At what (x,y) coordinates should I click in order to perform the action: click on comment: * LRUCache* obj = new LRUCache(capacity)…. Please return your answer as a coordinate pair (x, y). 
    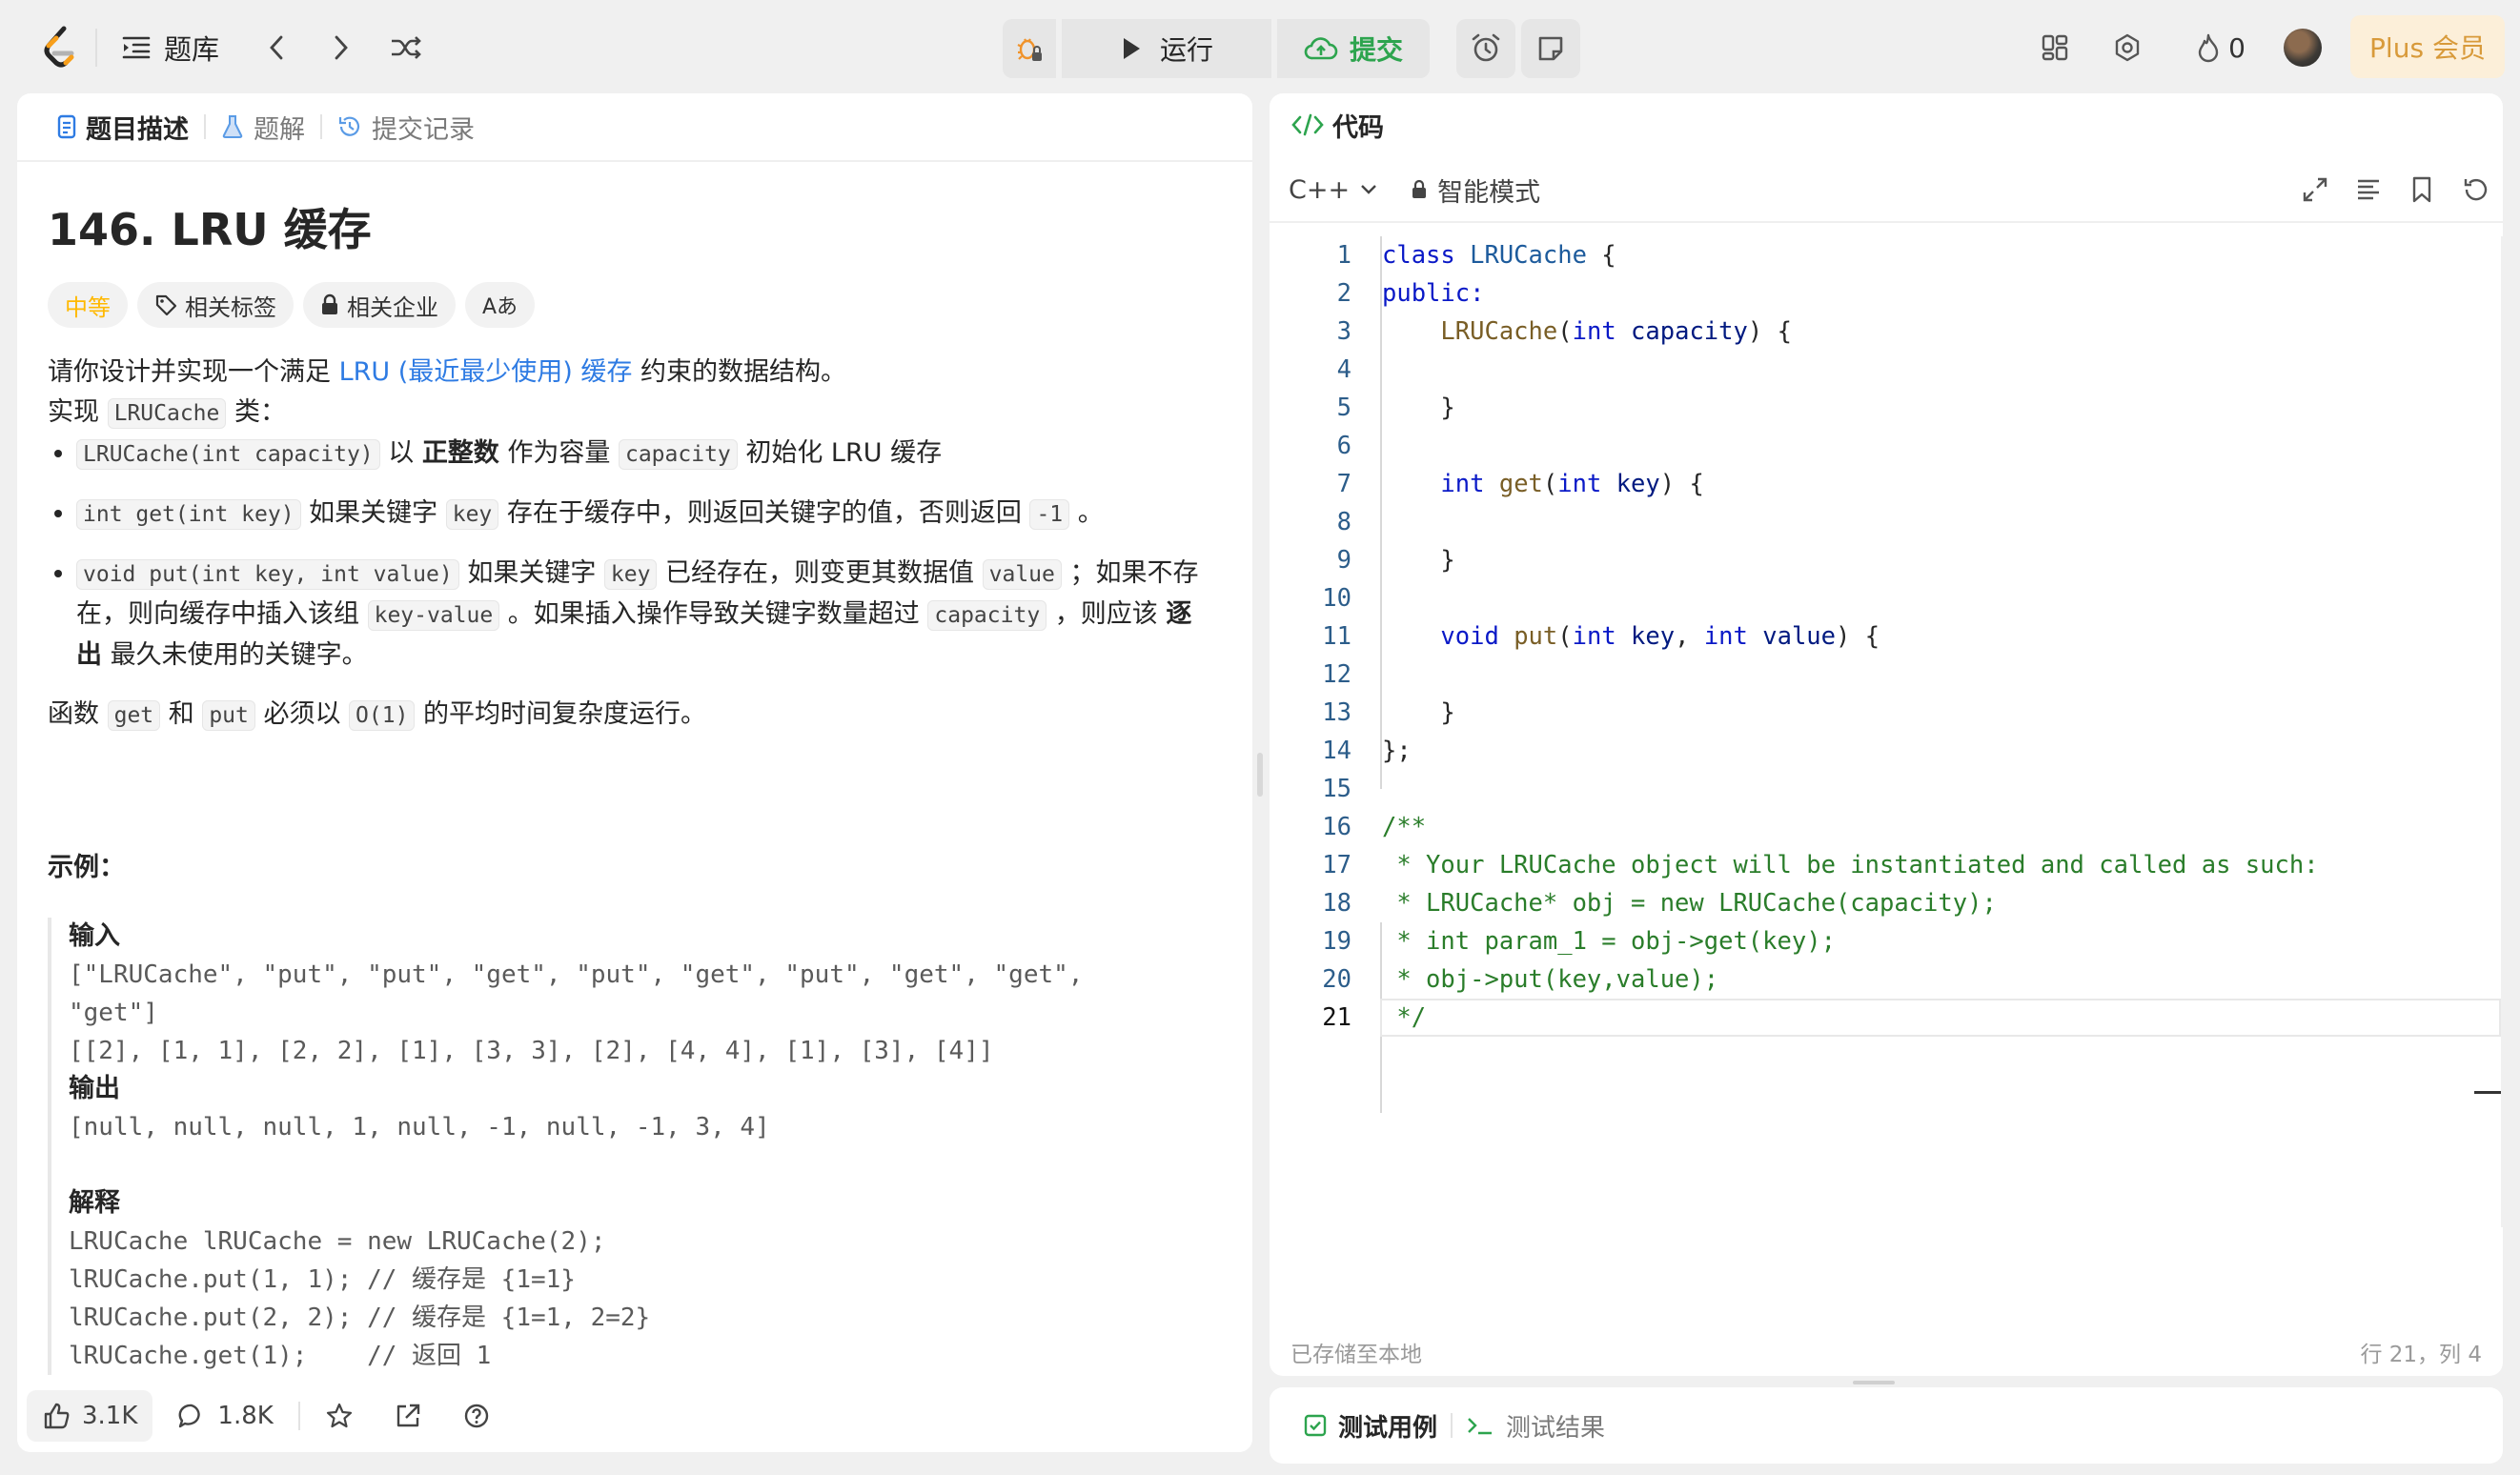
    Looking at the image, I should click on (1689, 903).